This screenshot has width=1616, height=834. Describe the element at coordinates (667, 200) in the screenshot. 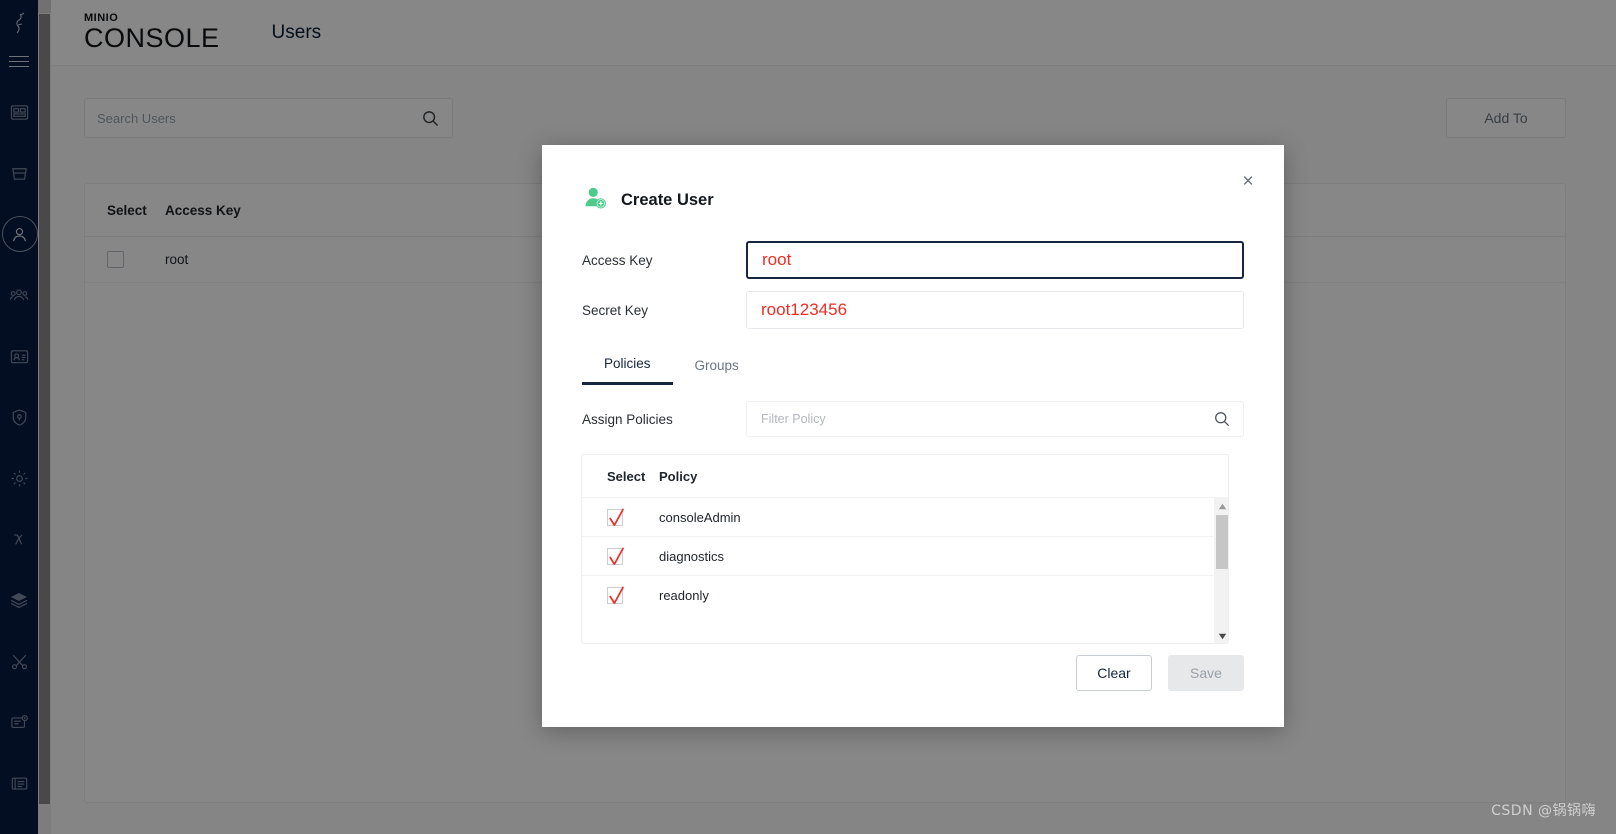

I see `dialog-title: Create User` at that location.